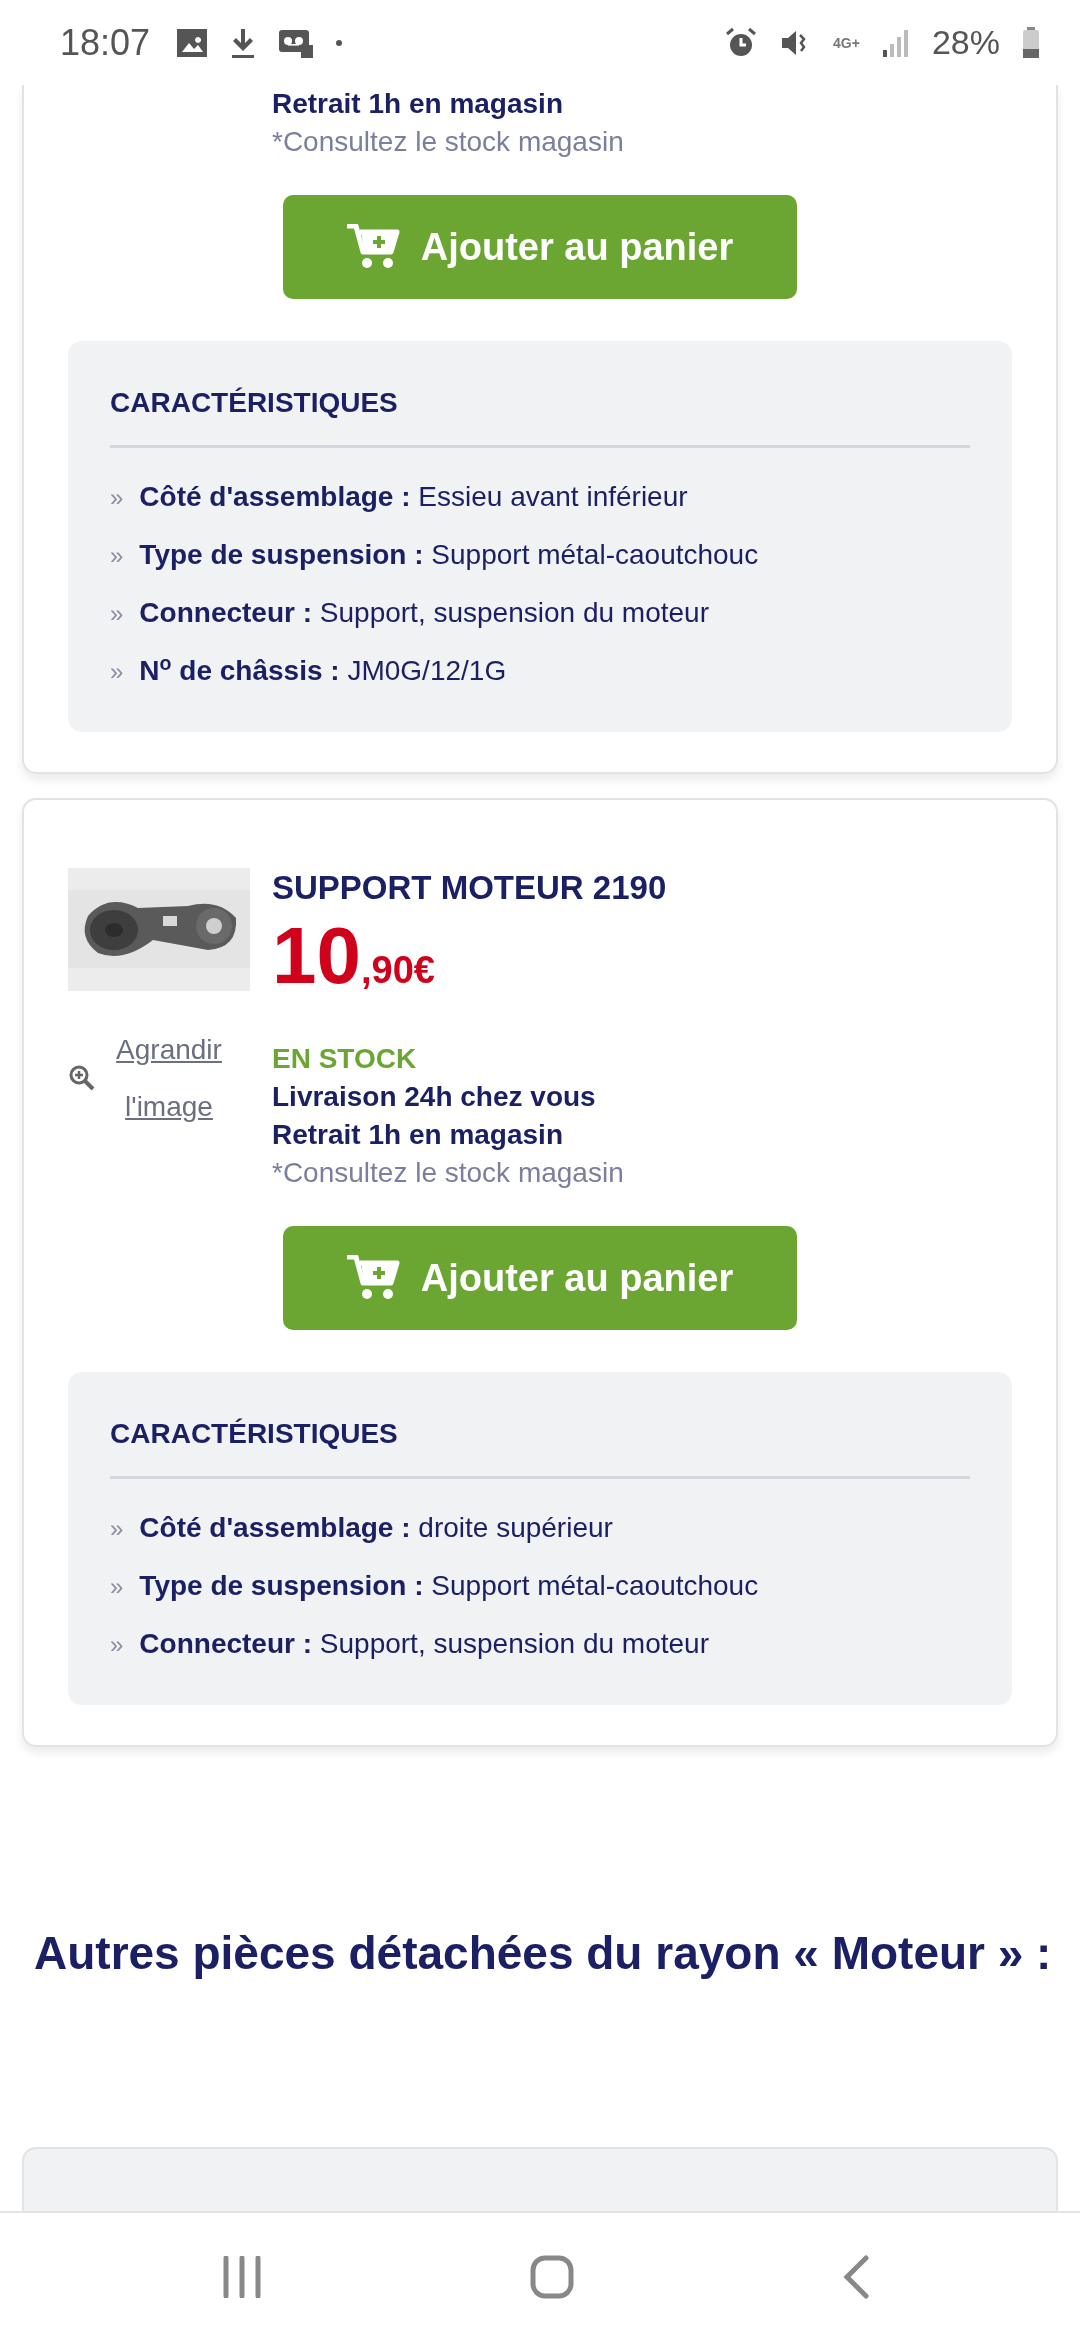 Image resolution: width=1080 pixels, height=2340 pixels. Describe the element at coordinates (895, 42) in the screenshot. I see `signal-icon` at that location.